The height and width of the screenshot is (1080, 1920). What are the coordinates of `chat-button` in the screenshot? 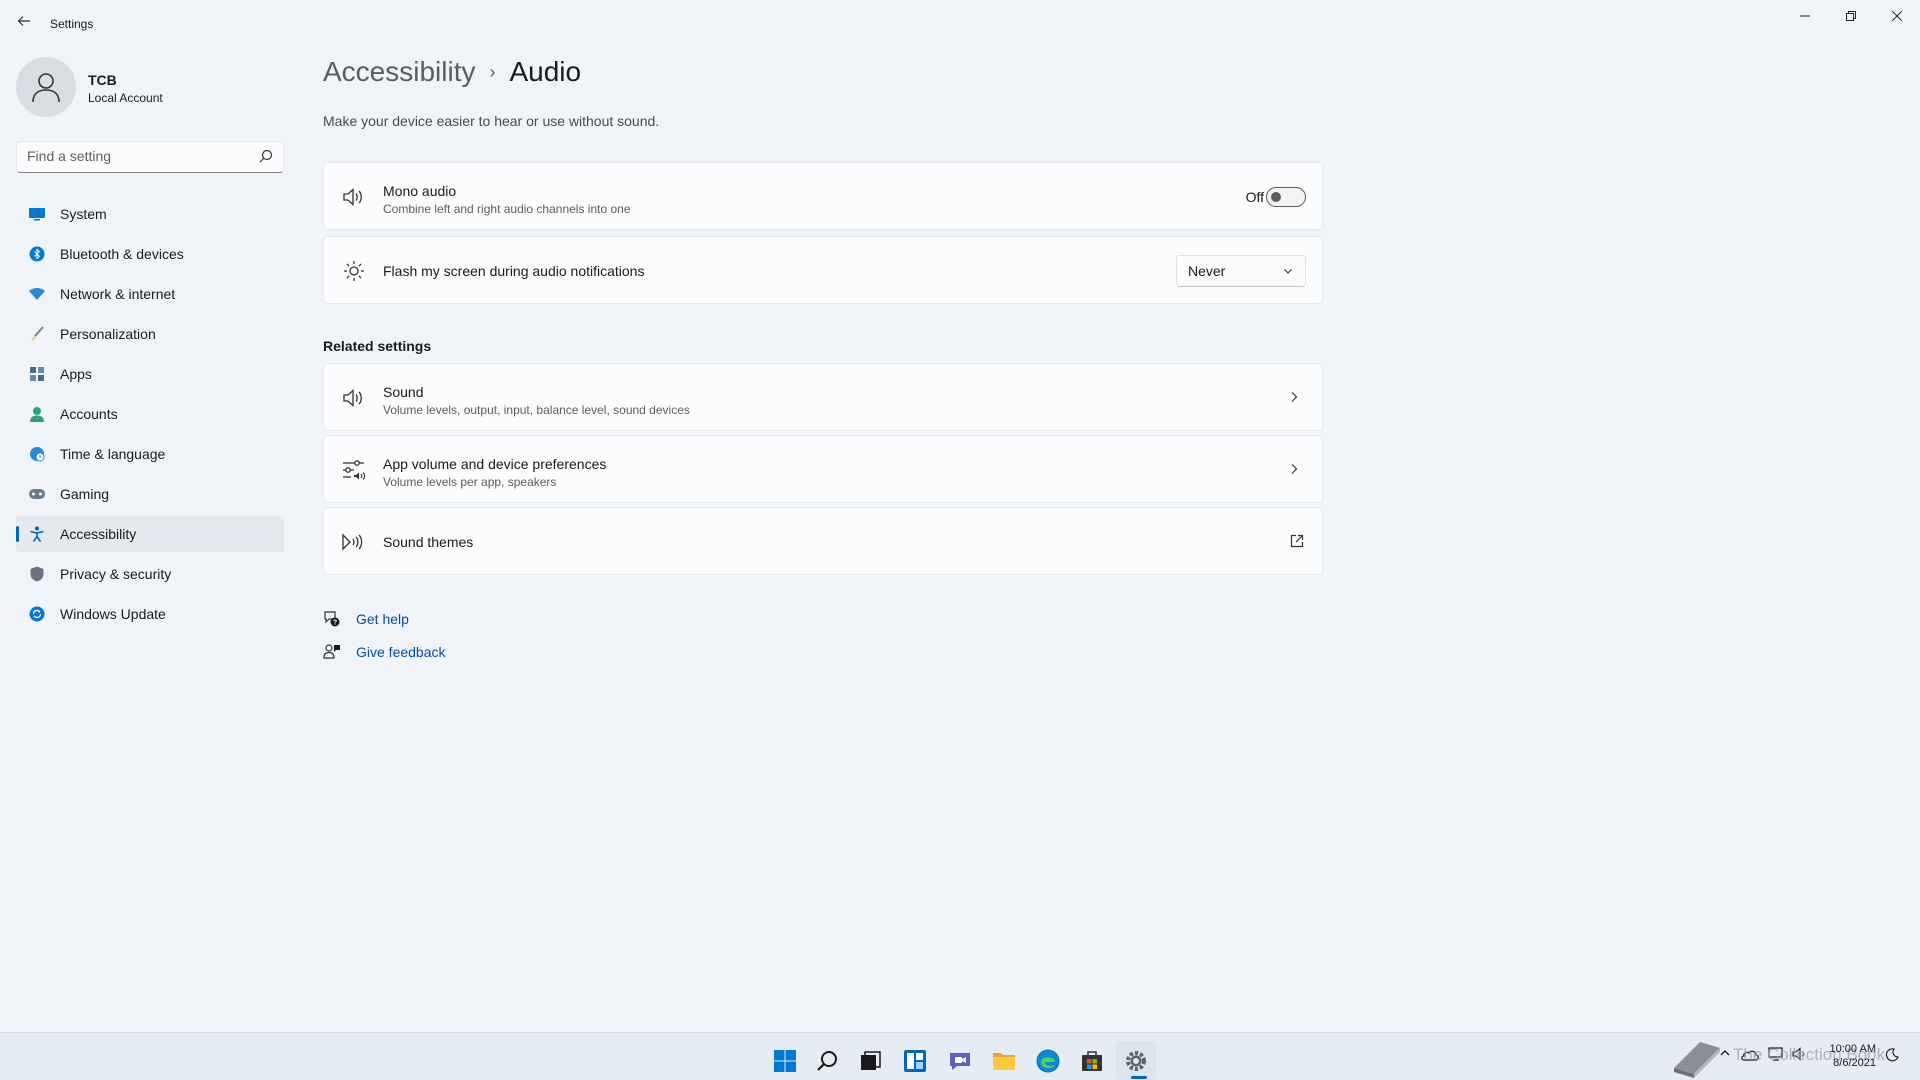 It's located at (960, 1060).